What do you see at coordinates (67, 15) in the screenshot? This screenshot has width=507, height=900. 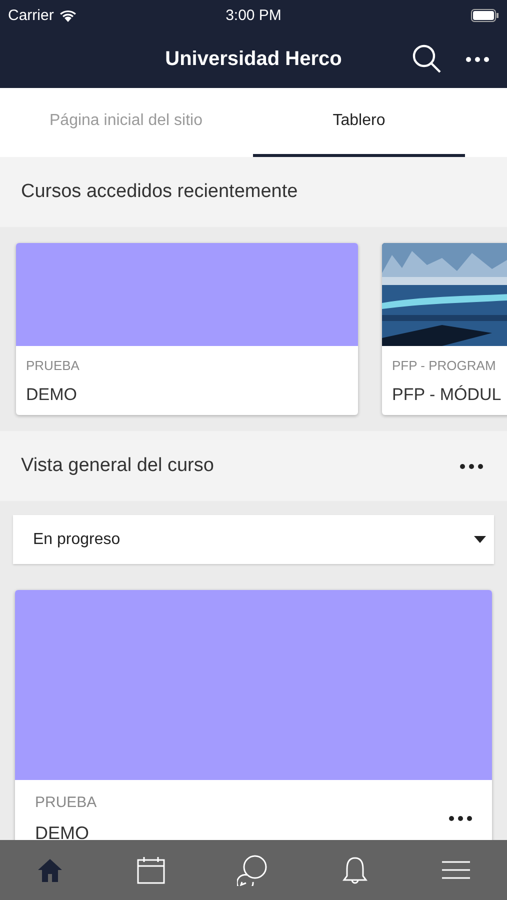 I see `wifi-icon` at bounding box center [67, 15].